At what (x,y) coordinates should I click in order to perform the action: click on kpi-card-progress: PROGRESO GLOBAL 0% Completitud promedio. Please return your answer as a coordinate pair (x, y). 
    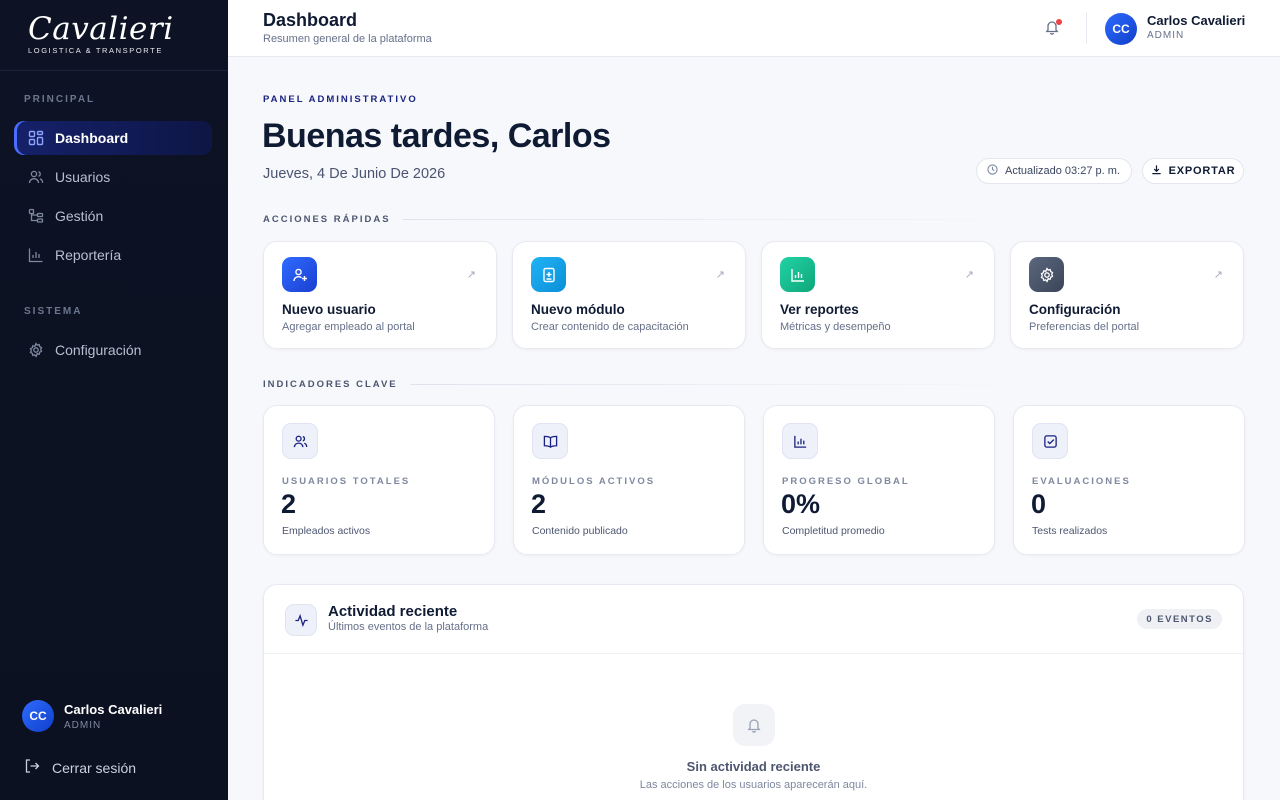
    Looking at the image, I should click on (879, 480).